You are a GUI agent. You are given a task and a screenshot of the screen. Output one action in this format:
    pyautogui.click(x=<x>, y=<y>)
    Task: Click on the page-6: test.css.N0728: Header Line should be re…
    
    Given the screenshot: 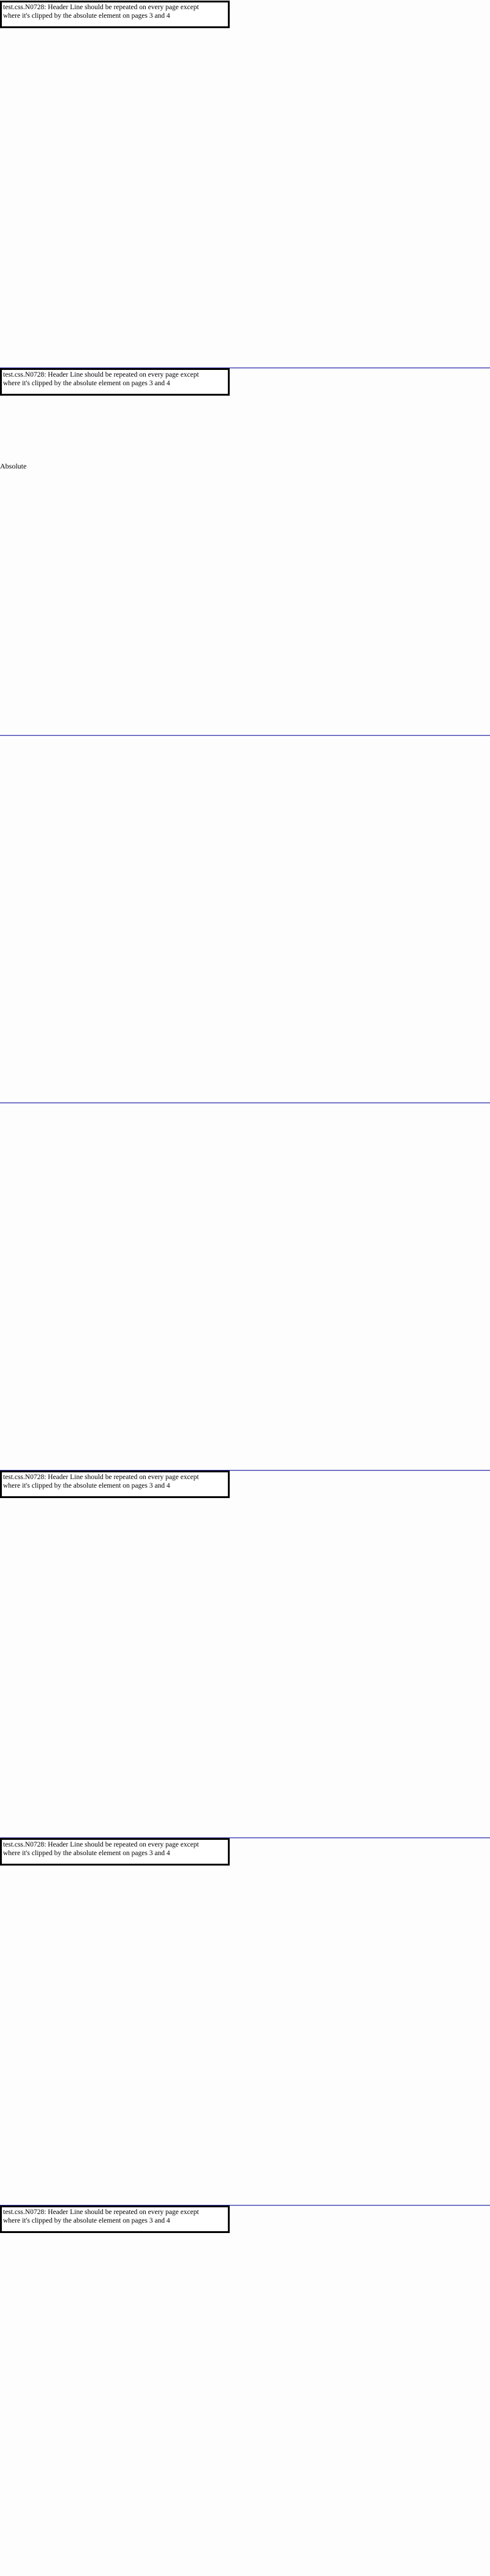 What is the action you would take?
    pyautogui.click(x=245, y=2021)
    